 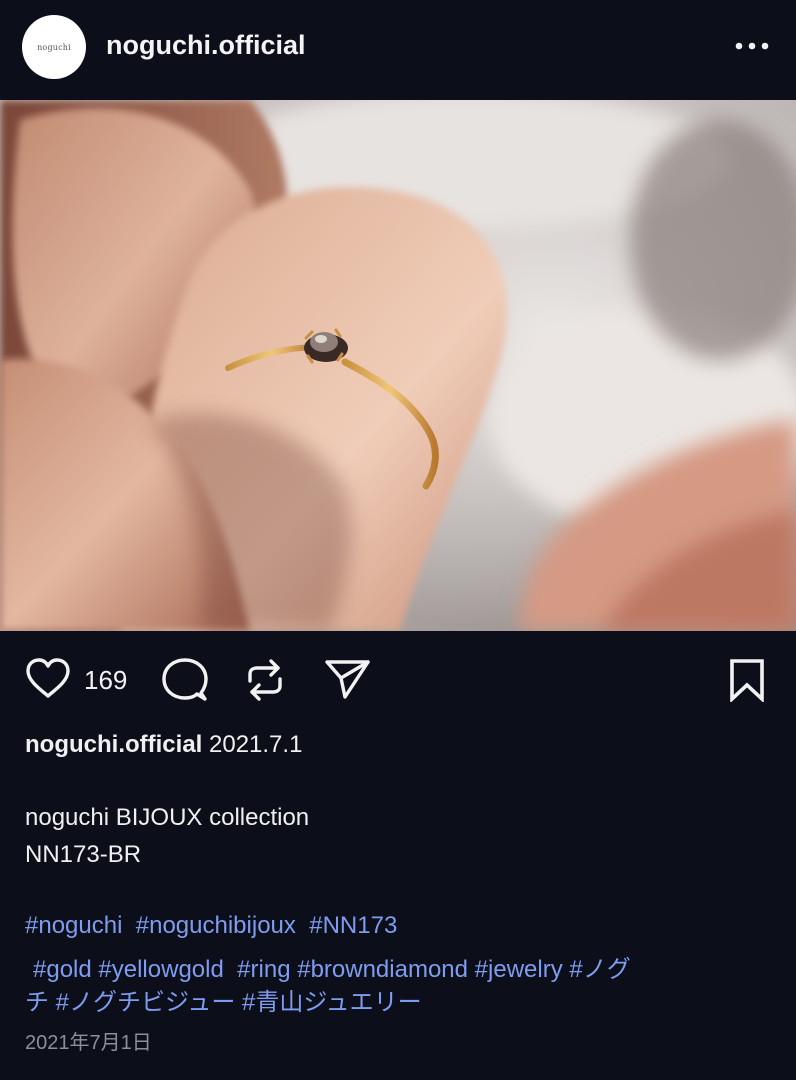 I want to click on hashtag-link: #青山ジュエリー, so click(x=332, y=1002).